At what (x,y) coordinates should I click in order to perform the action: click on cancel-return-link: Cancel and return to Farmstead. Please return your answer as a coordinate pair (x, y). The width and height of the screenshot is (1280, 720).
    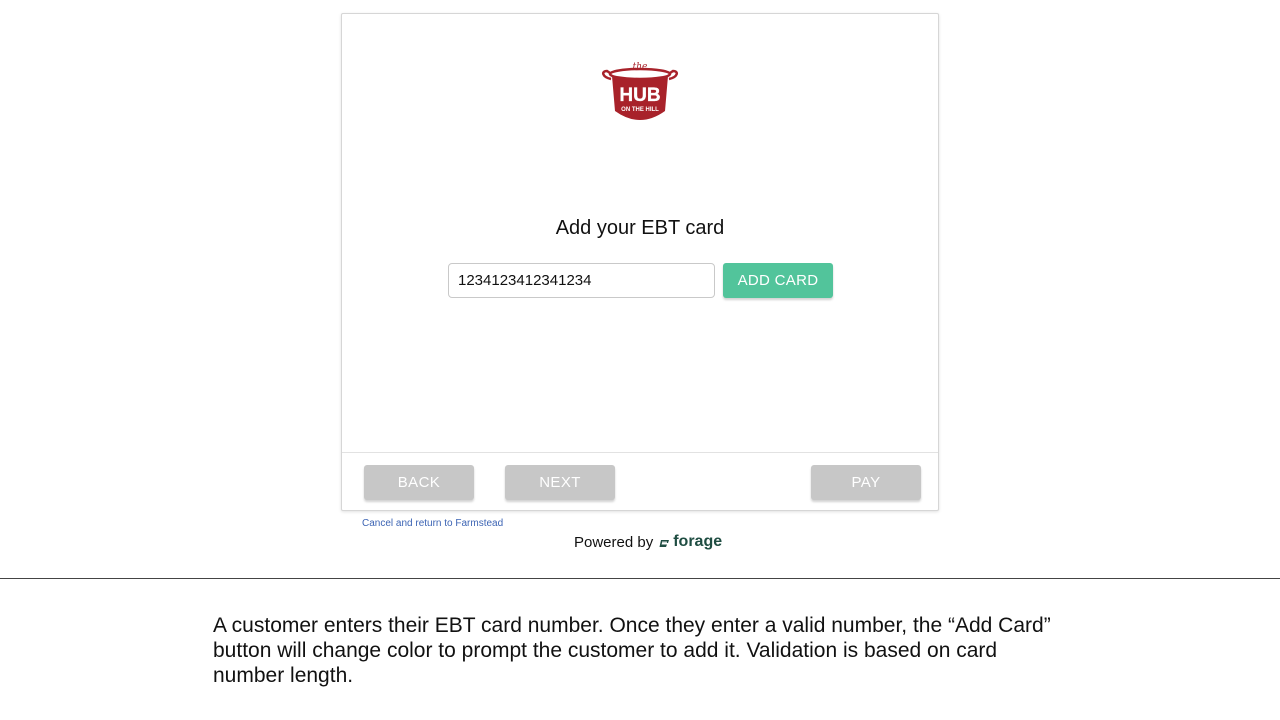
    Looking at the image, I should click on (432, 523).